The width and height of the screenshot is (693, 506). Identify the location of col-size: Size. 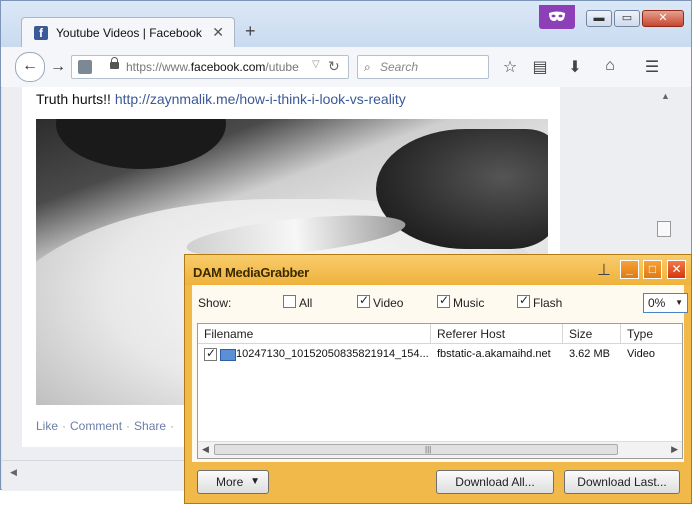
(592, 334).